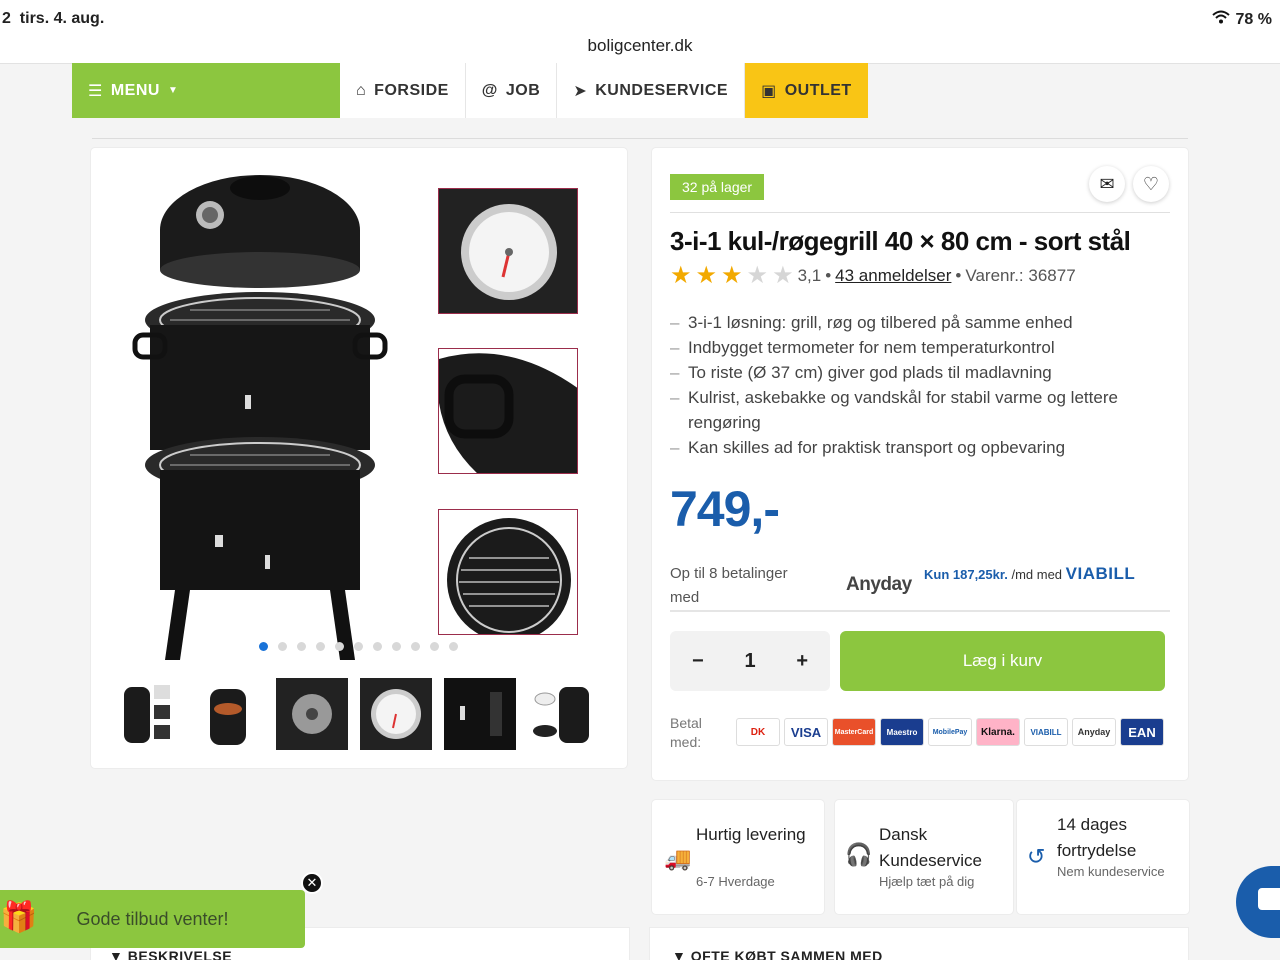 This screenshot has height=960, width=1280. What do you see at coordinates (508, 572) in the screenshot?
I see `gallery-thumb-grate` at bounding box center [508, 572].